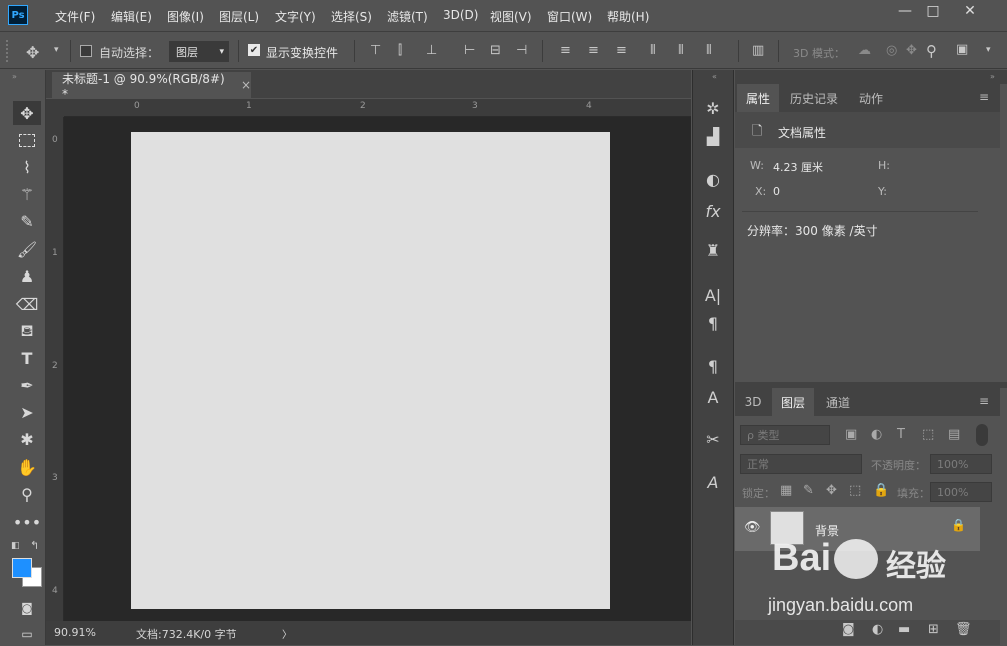  I want to click on menu-file: 文件(F), so click(75, 16).